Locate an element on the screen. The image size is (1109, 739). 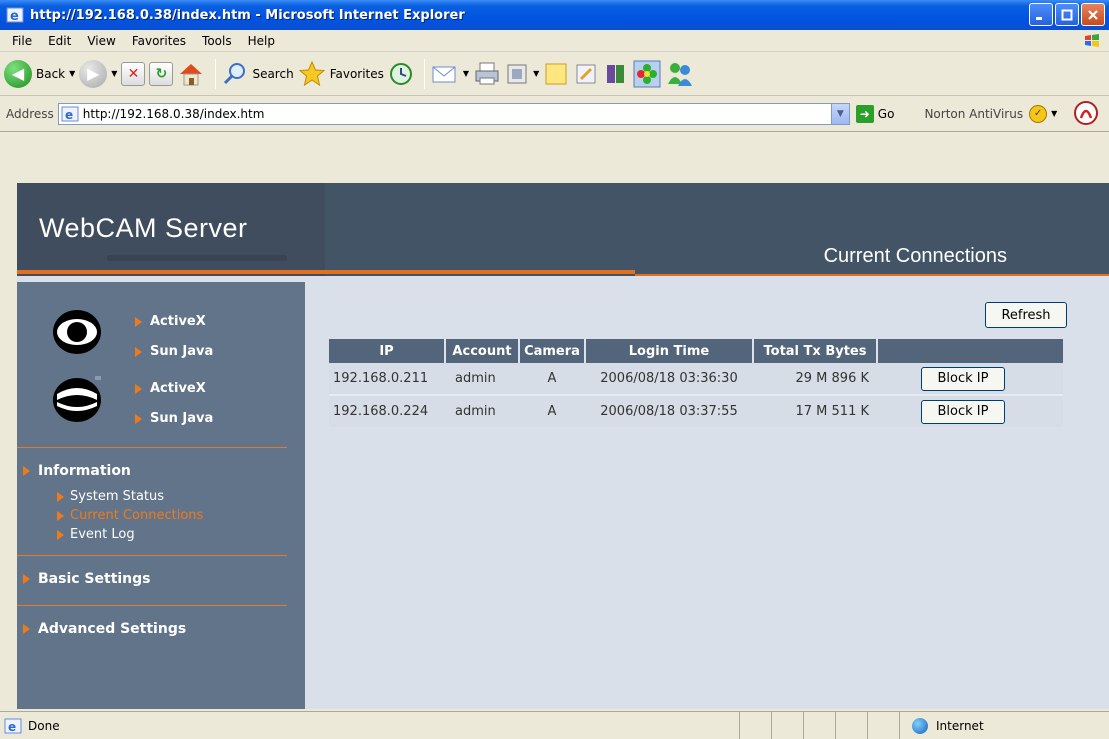
research-button is located at coordinates (586, 74).